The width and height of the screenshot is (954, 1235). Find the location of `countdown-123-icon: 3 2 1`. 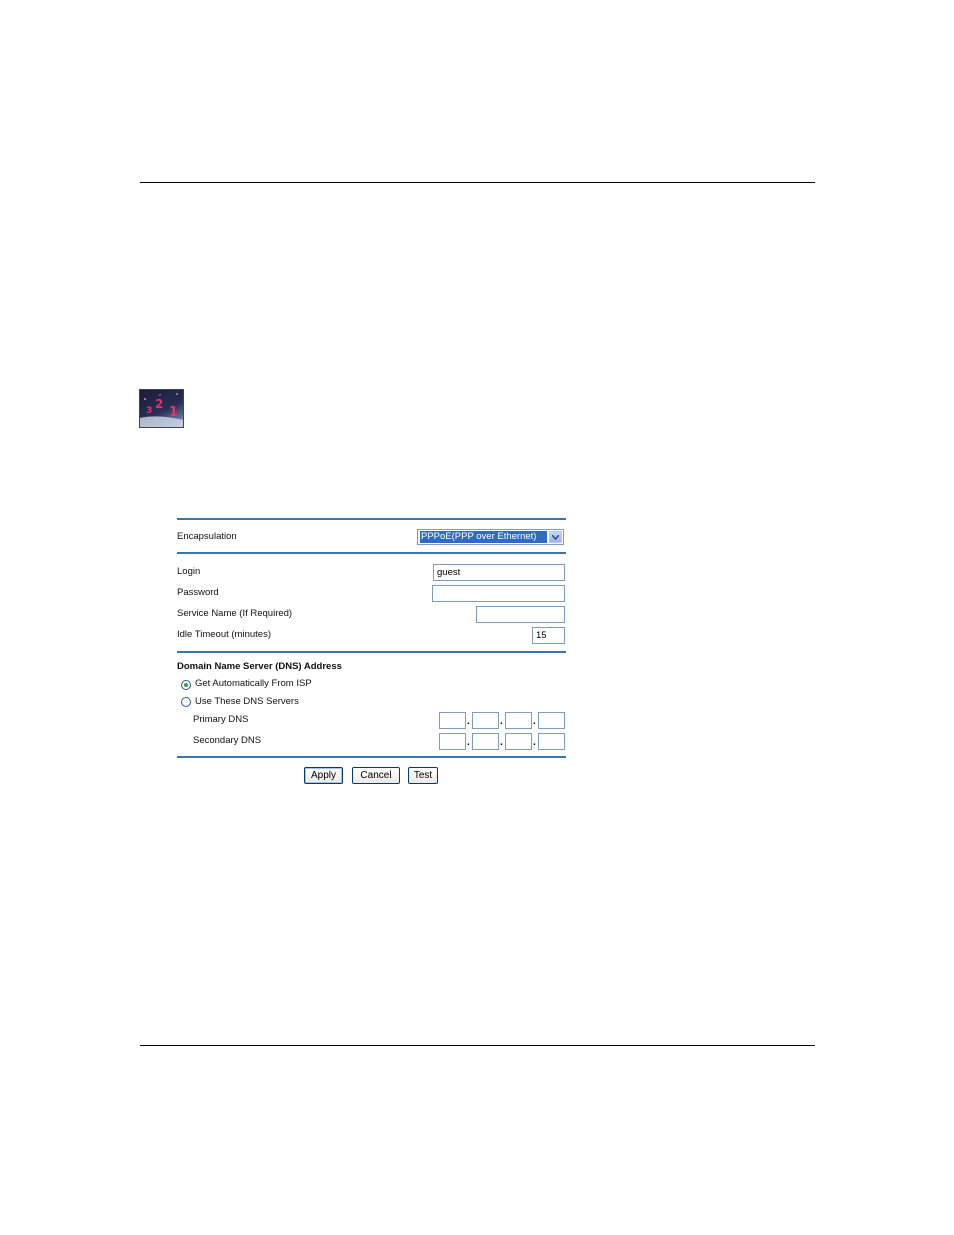

countdown-123-icon: 3 2 1 is located at coordinates (161, 408).